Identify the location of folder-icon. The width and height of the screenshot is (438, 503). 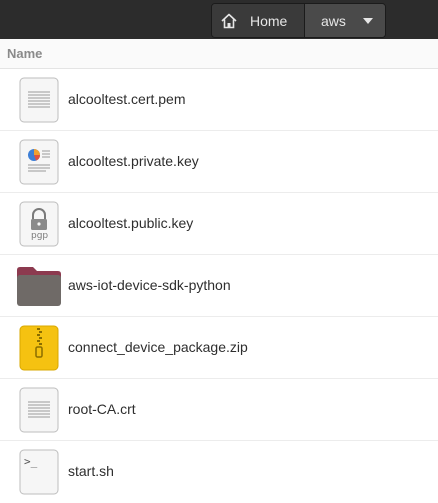
(39, 286).